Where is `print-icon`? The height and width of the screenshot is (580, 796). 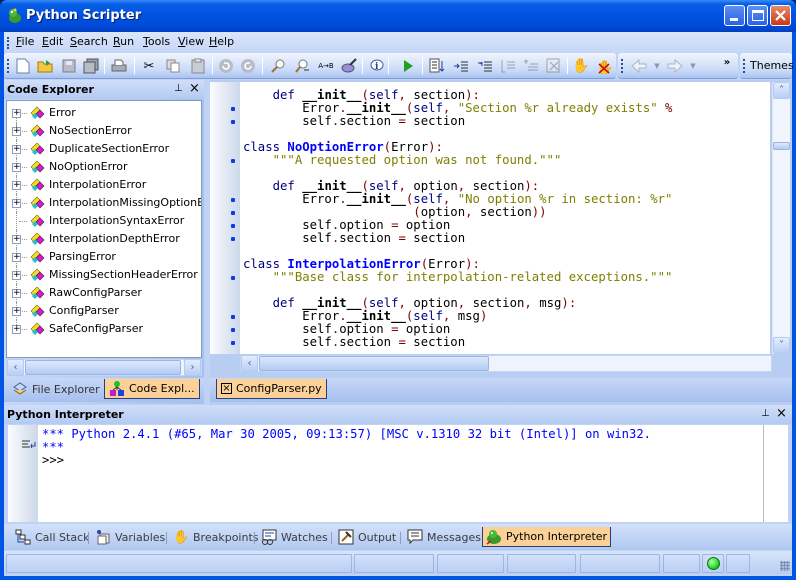
print-icon is located at coordinates (119, 66).